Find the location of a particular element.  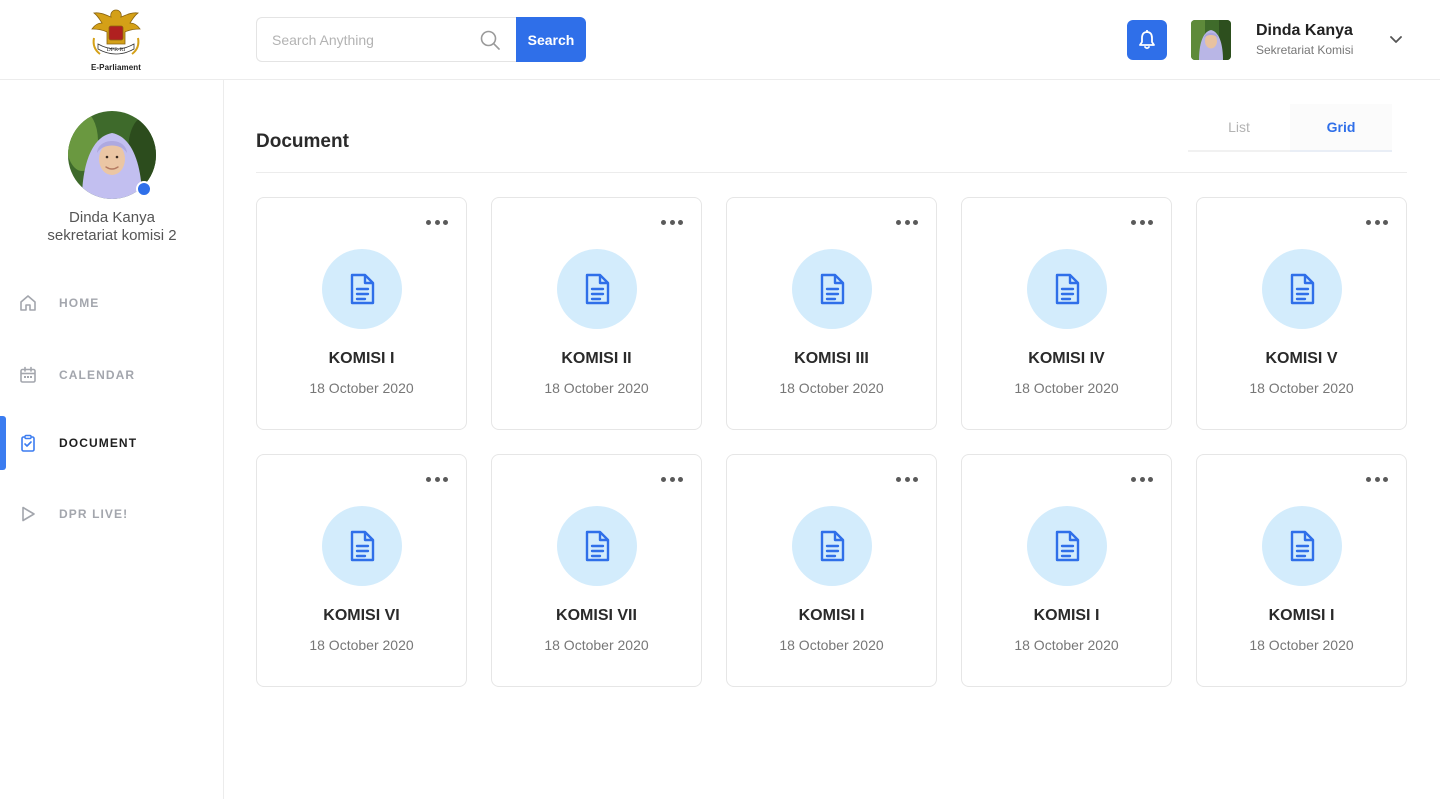

title-divider is located at coordinates (831, 172).